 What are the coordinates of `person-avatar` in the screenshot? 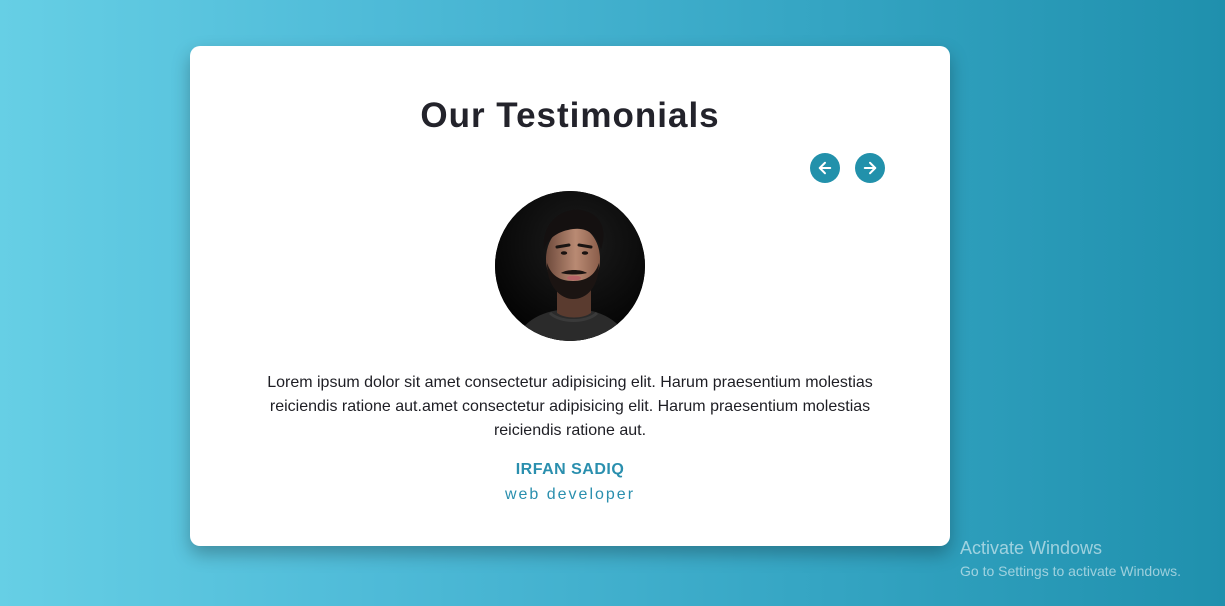 It's located at (570, 266).